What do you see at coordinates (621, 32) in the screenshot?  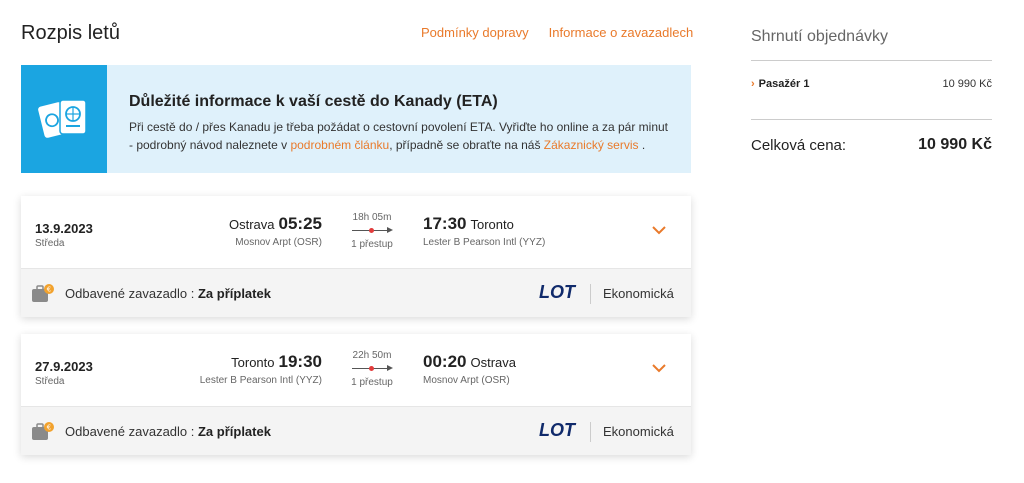 I see `baggage-info-link: Informace o zavazadlech` at bounding box center [621, 32].